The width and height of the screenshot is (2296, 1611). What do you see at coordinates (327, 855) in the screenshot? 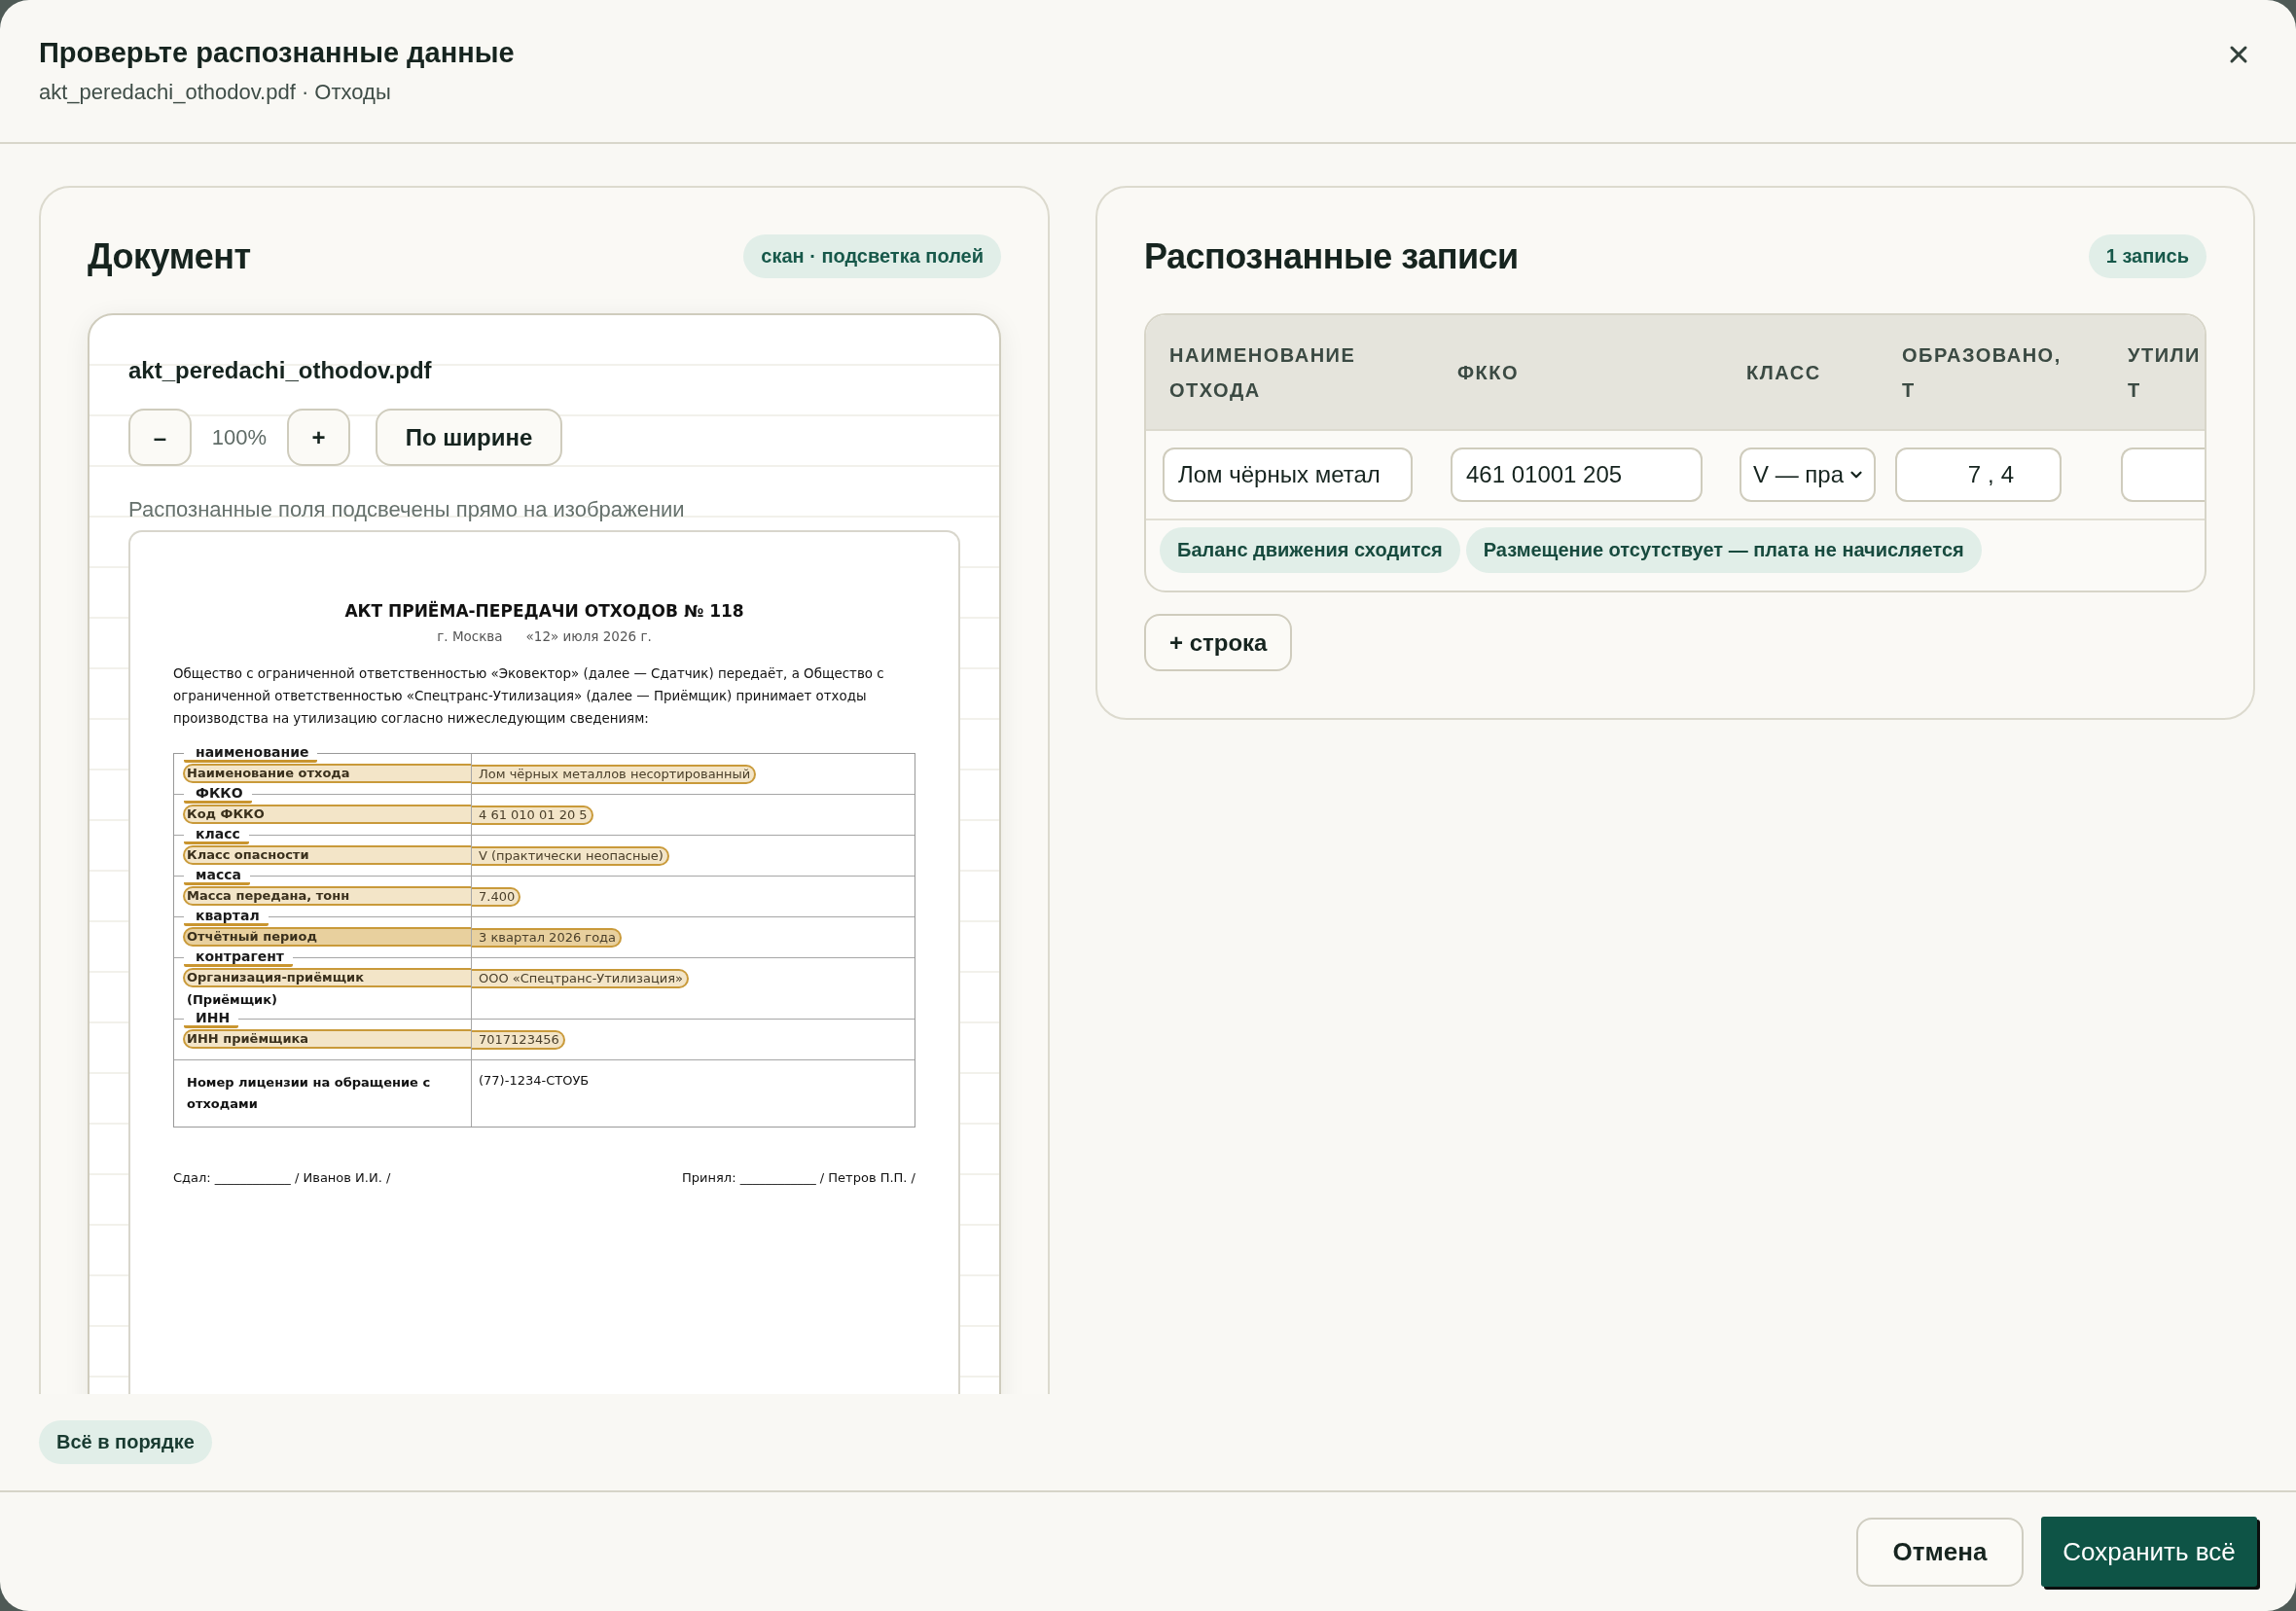
I see `field-label: Класс опасности` at bounding box center [327, 855].